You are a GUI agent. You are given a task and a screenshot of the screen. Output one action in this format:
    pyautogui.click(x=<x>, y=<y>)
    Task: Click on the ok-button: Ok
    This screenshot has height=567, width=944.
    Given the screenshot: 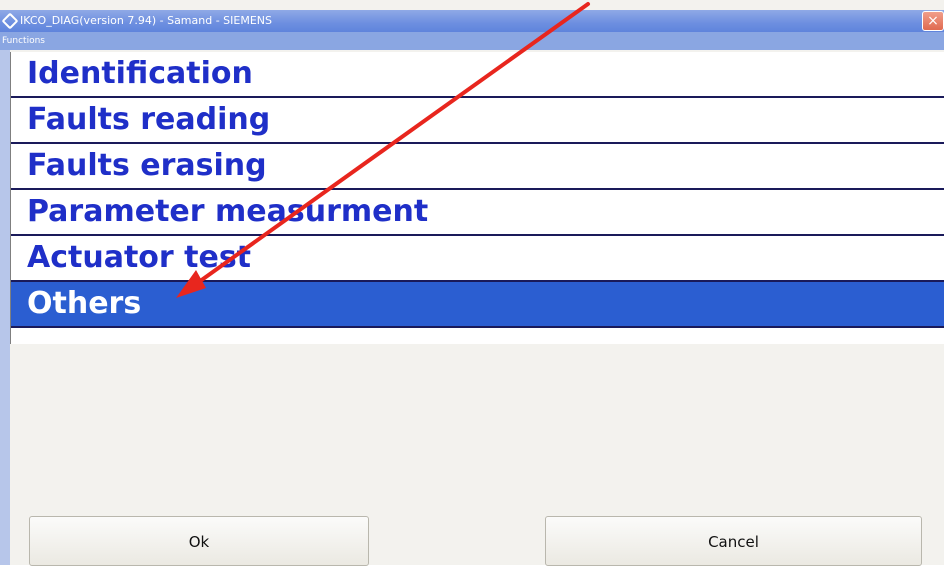 What is the action you would take?
    pyautogui.click(x=199, y=541)
    